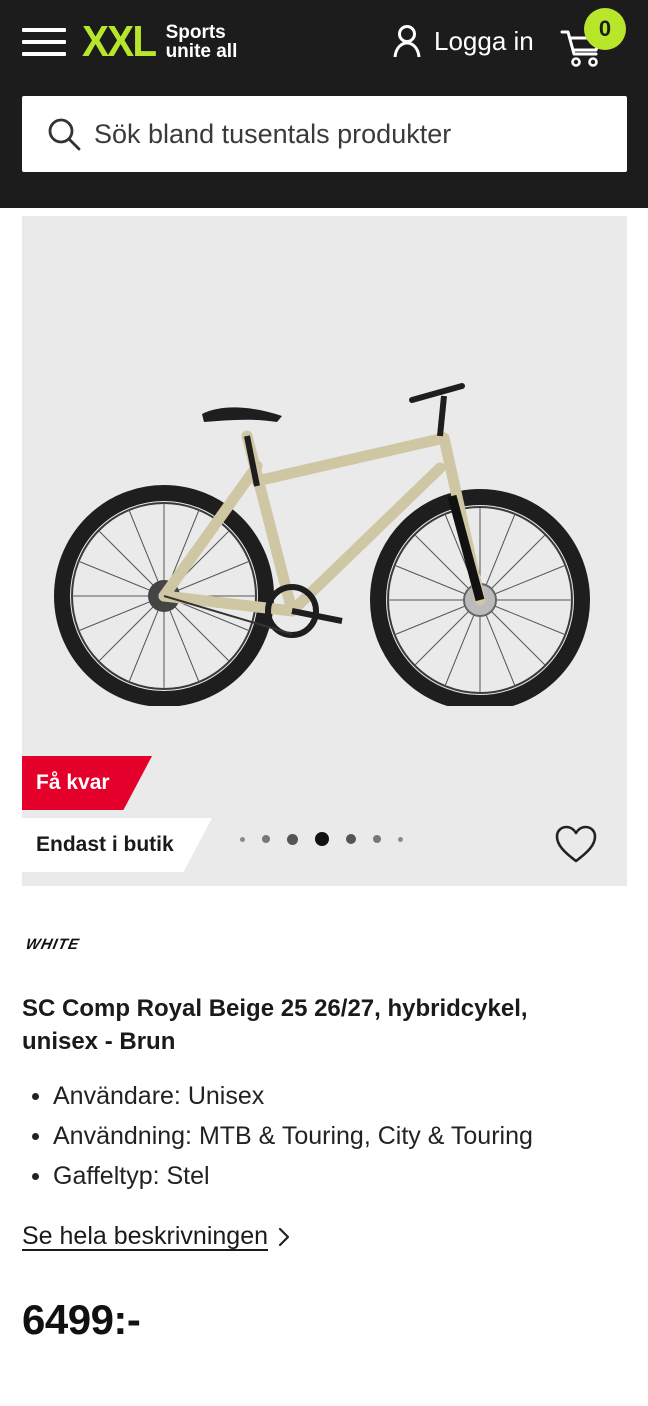 The image size is (648, 1406). Describe the element at coordinates (131, 1176) in the screenshot. I see `spec-text: Gaffeltyp: Stel` at that location.